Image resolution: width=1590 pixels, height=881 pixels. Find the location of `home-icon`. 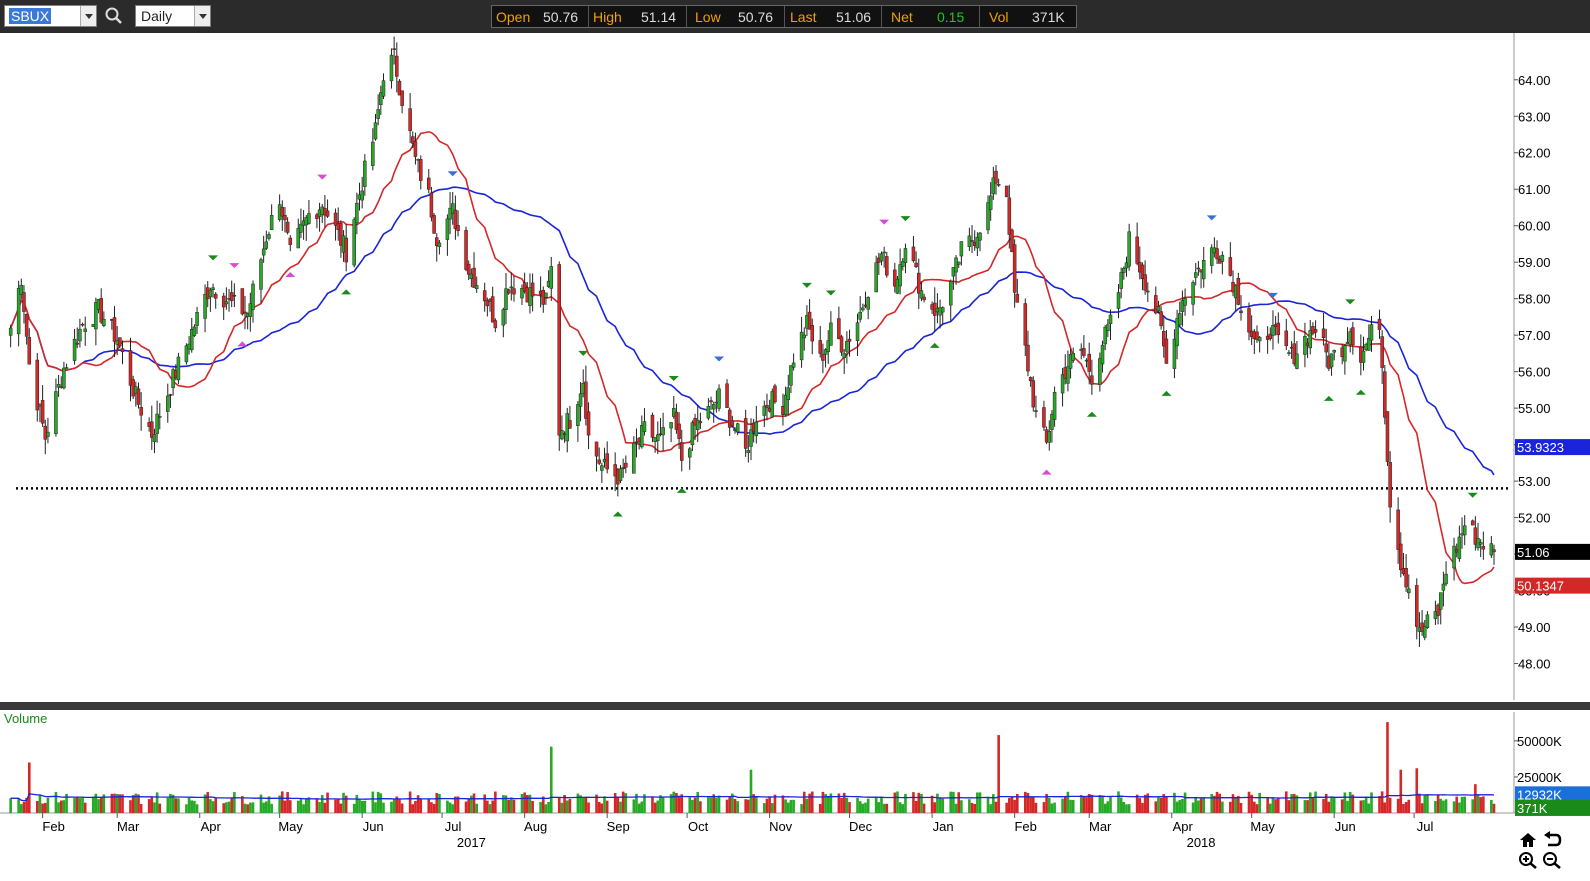

home-icon is located at coordinates (1528, 840).